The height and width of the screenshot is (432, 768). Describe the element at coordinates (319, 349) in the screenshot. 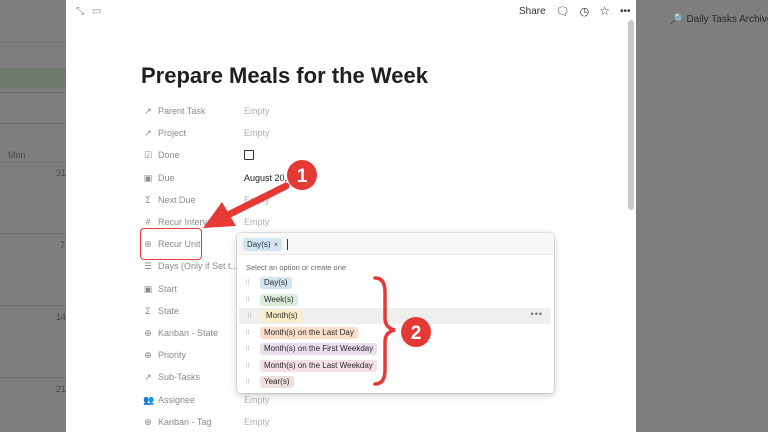

I see `option-tag: Month(s) on the First Weekday` at that location.